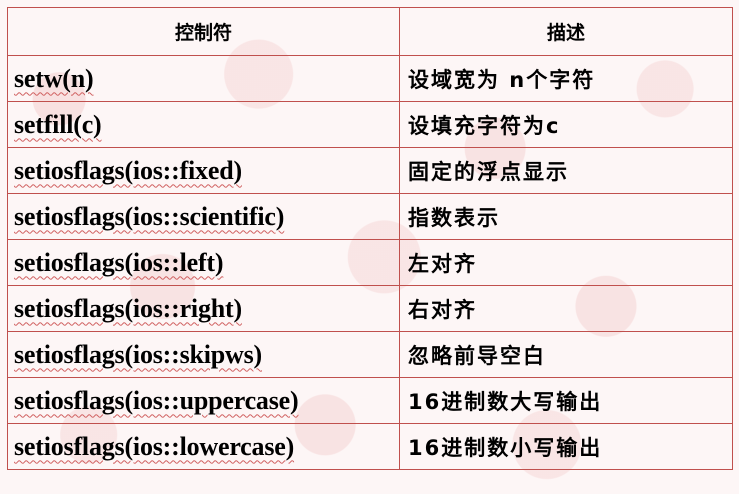 The width and height of the screenshot is (739, 494). I want to click on header-control: 控制符, so click(203, 31).